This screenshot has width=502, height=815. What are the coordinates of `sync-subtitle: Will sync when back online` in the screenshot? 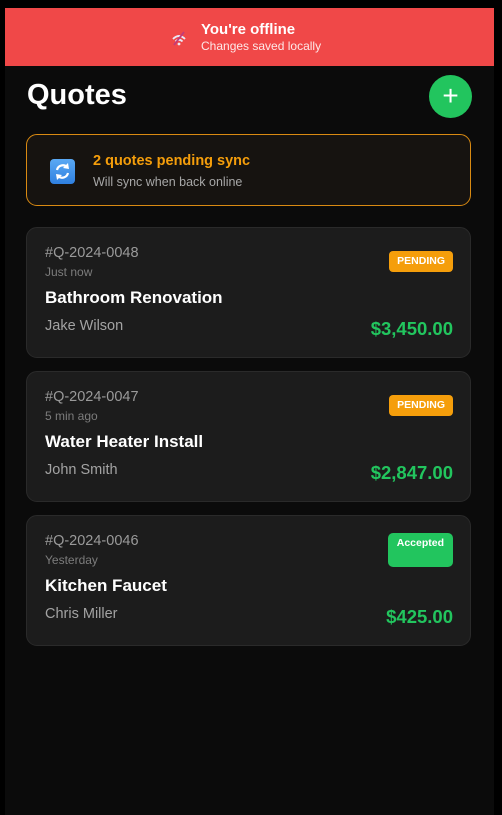 It's located at (168, 182).